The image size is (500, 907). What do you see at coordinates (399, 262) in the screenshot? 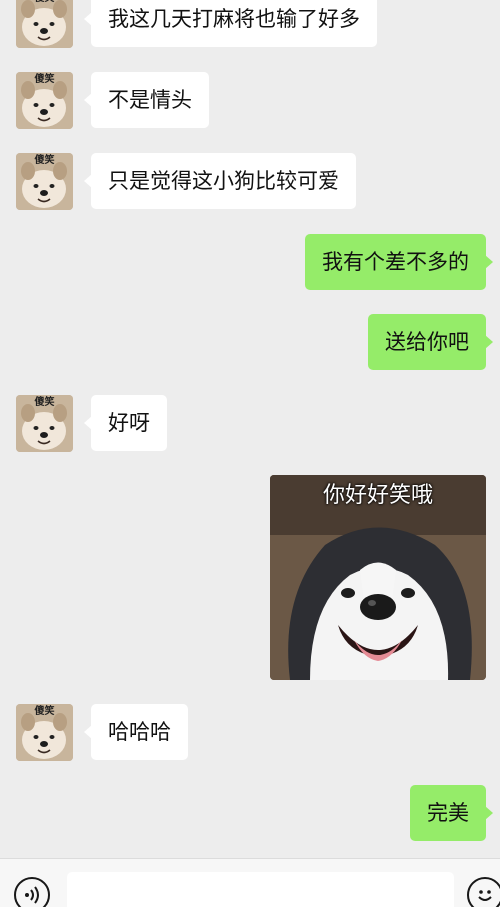
I see `sent-message-bubble: 我有个差不多的` at bounding box center [399, 262].